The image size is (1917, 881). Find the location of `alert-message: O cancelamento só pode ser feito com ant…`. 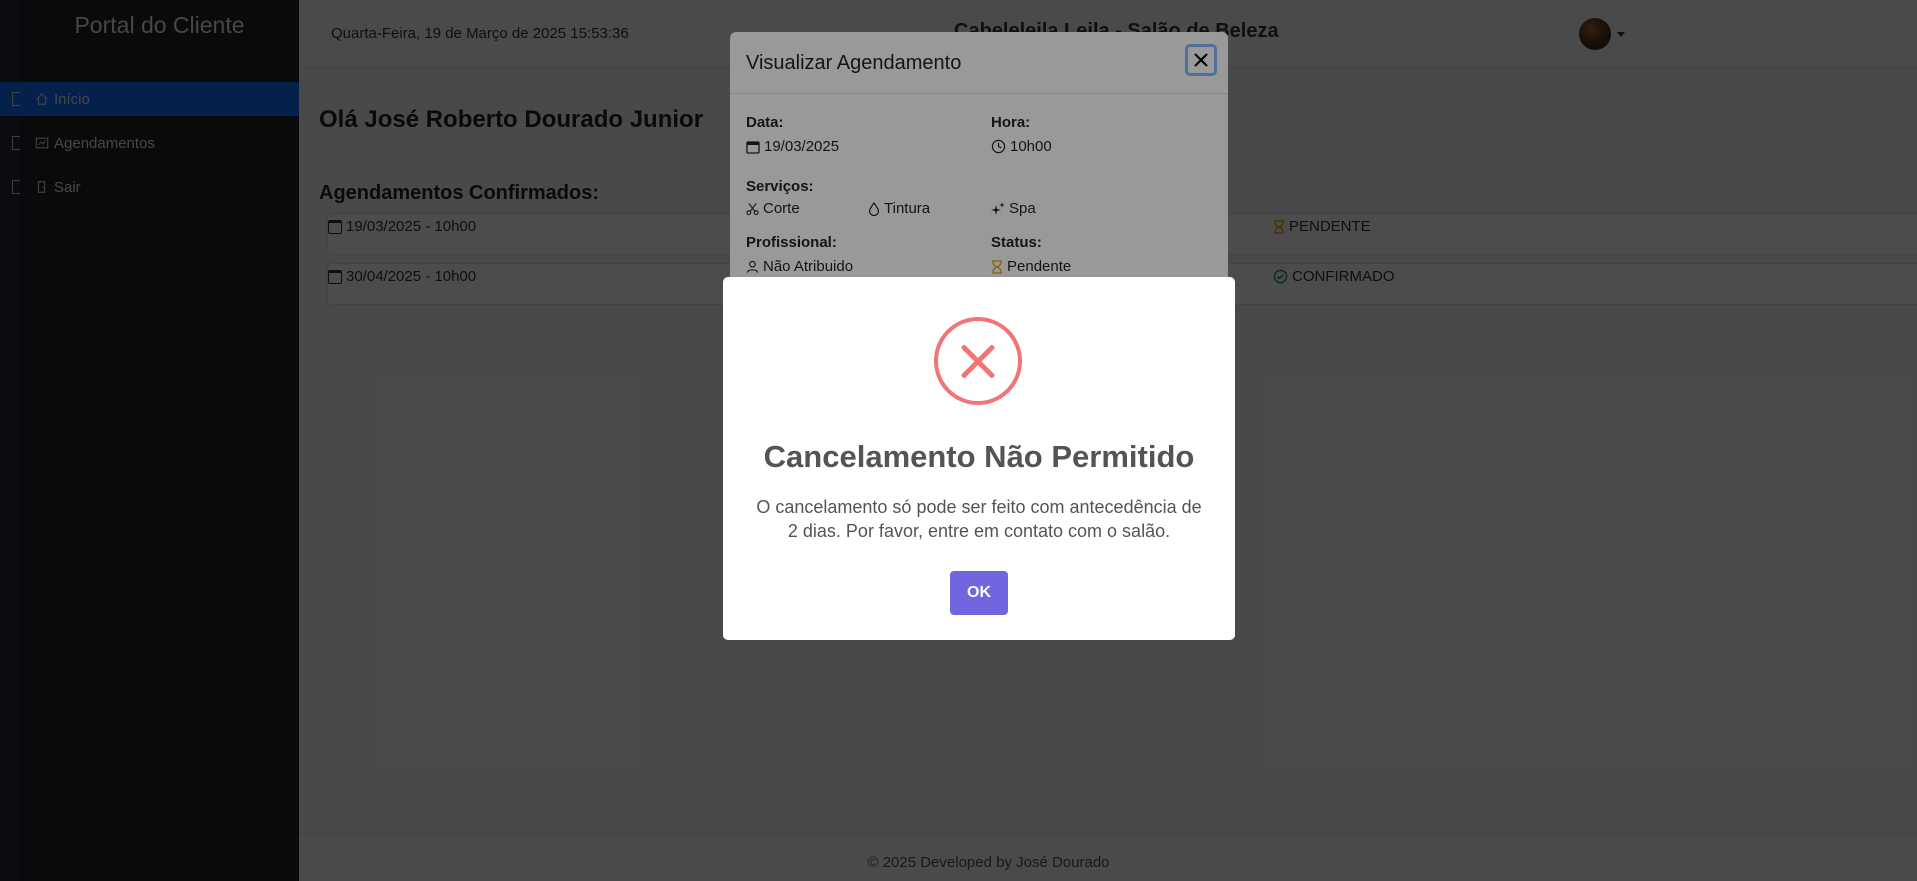

alert-message: O cancelamento só pode ser feito com ant… is located at coordinates (979, 519).